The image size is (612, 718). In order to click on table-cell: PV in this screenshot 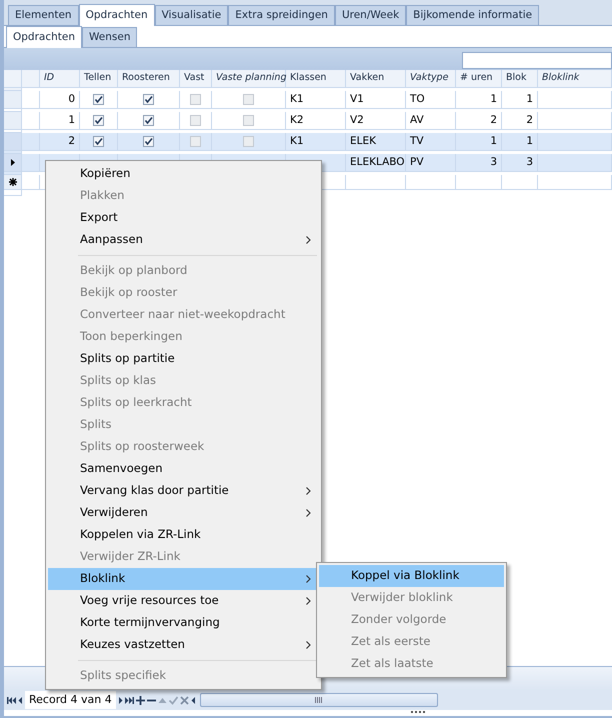, I will do `click(431, 163)`.